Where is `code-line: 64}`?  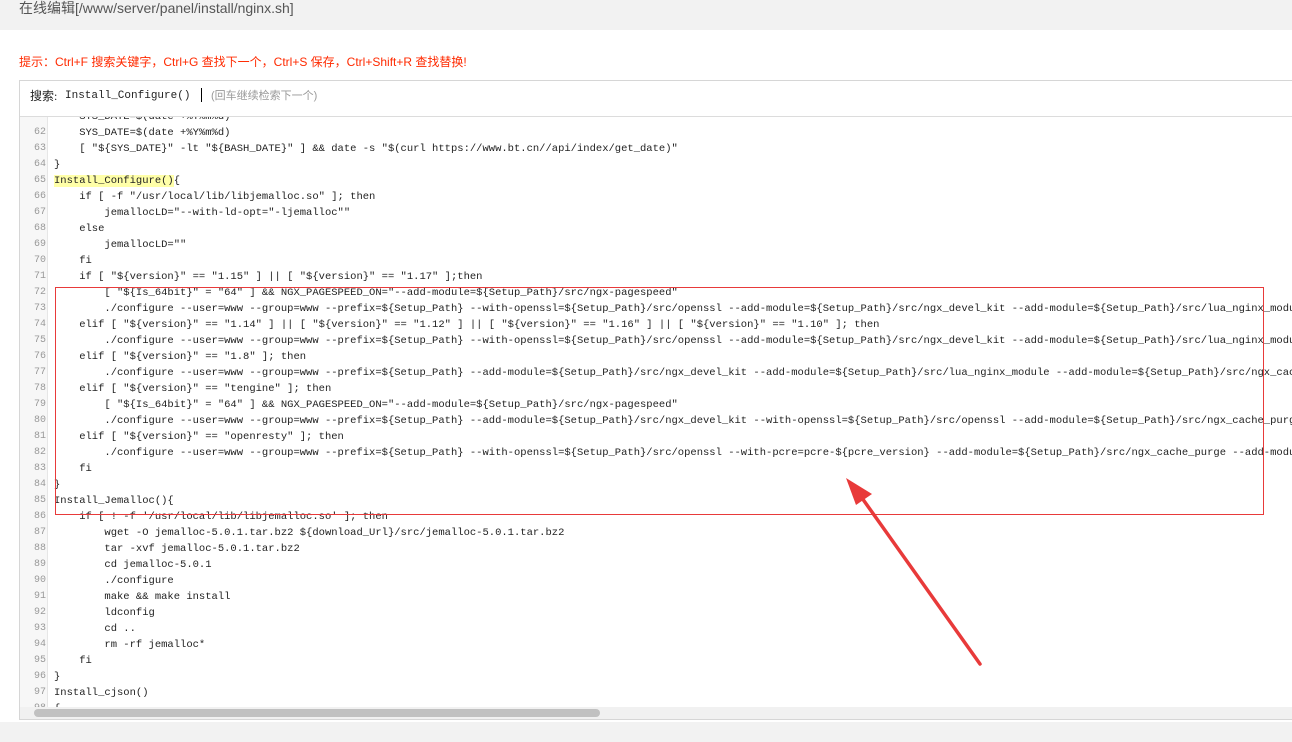
code-line: 64} is located at coordinates (656, 165).